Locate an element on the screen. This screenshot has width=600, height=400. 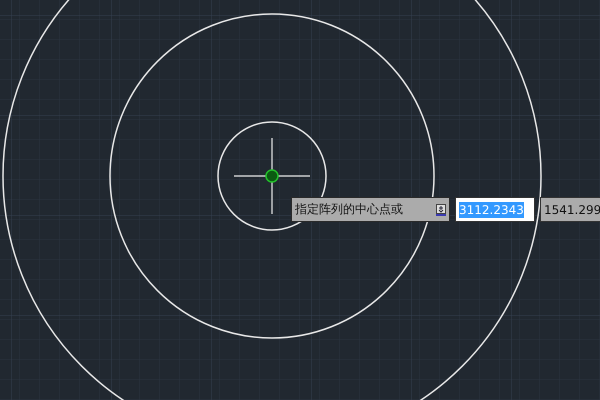
prompt-text: 指定阵列的中心点或 is located at coordinates (349, 209).